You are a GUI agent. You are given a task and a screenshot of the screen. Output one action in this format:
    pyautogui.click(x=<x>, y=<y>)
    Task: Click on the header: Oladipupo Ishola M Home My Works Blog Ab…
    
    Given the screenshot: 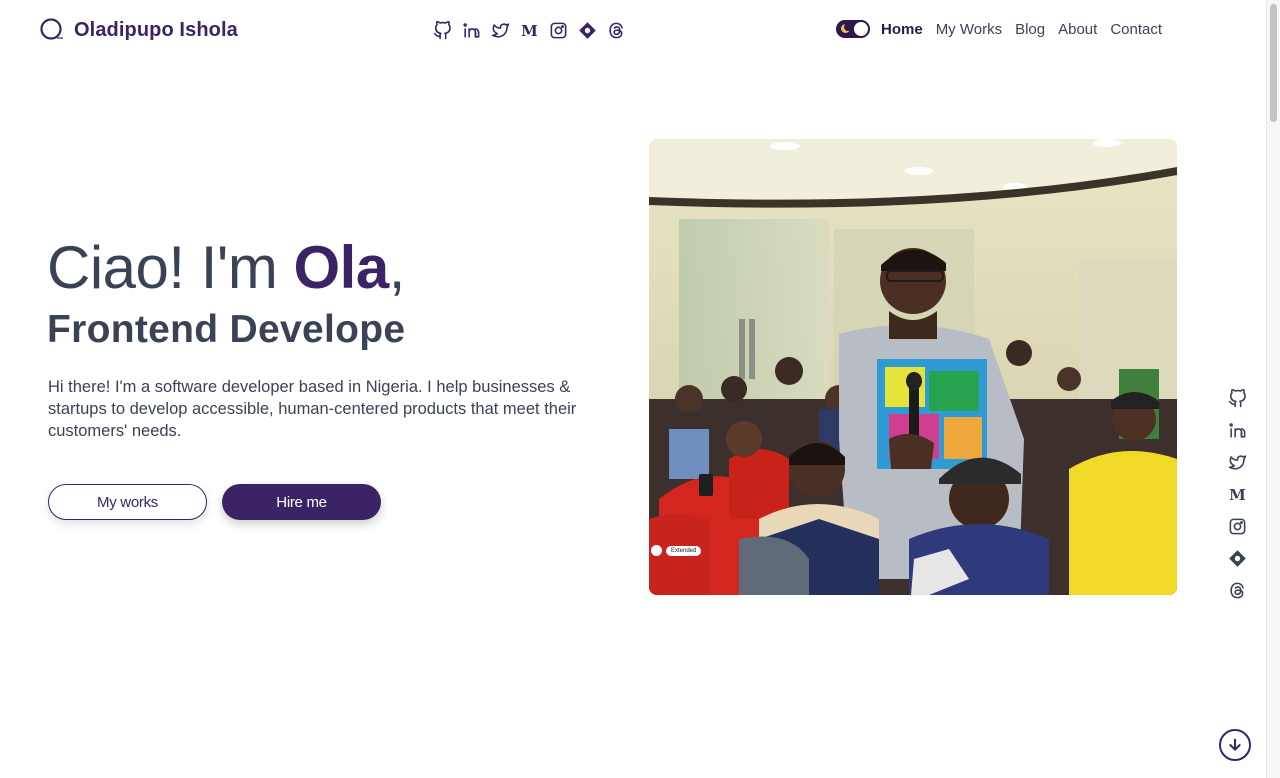 What is the action you would take?
    pyautogui.click(x=633, y=31)
    